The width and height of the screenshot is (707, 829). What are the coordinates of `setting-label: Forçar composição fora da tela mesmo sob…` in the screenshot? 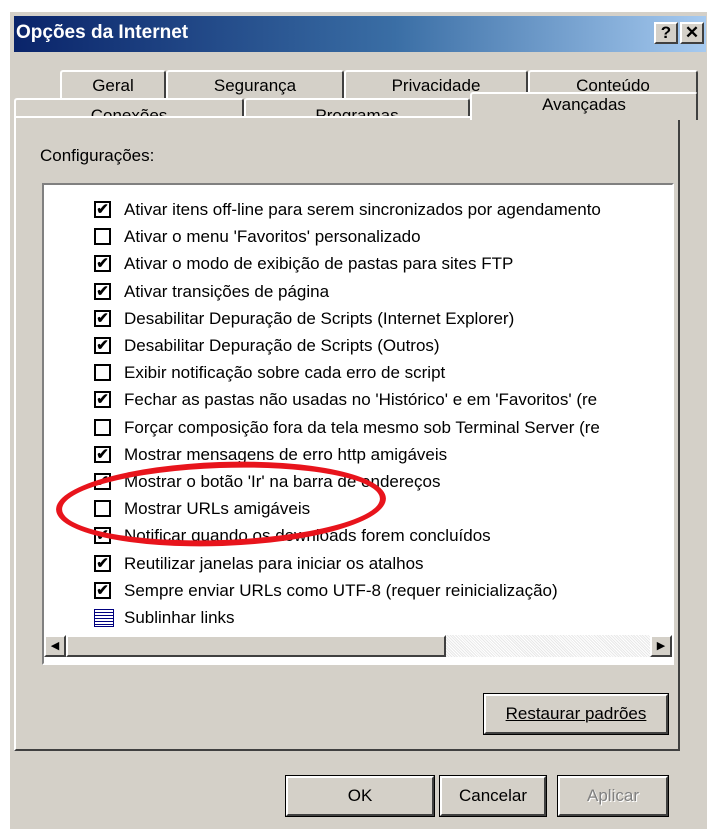 It's located at (362, 427).